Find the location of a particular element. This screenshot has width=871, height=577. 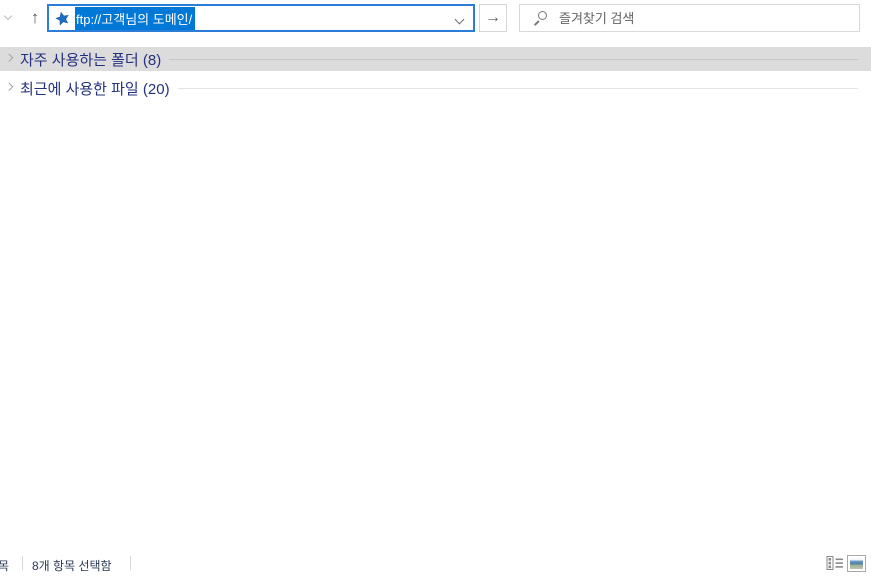

selection-count-text: 8개 항목 선택함 is located at coordinates (72, 566).